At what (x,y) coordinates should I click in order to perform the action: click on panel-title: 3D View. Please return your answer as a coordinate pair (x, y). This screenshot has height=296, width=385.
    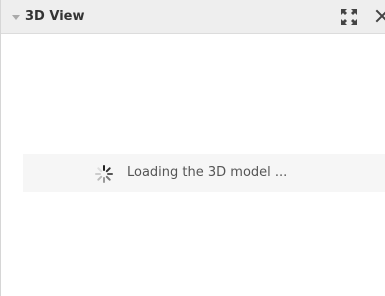
    Looking at the image, I should click on (55, 16).